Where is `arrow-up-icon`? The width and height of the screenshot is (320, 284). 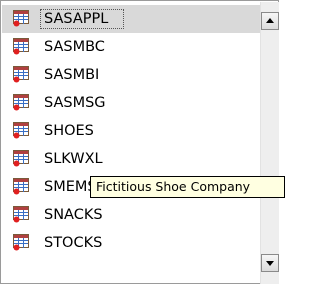
arrow-up-icon is located at coordinates (270, 20).